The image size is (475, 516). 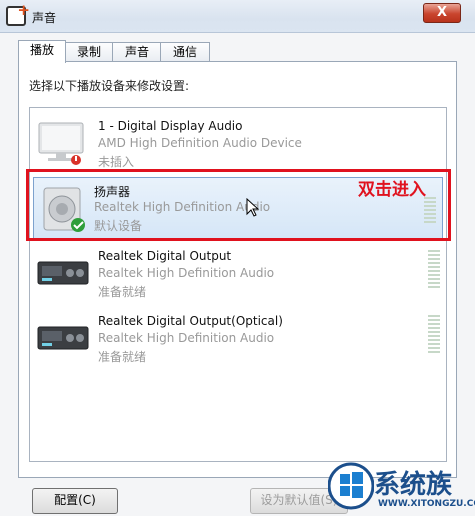 I want to click on title-bar: + 声音 X, so click(x=237, y=16).